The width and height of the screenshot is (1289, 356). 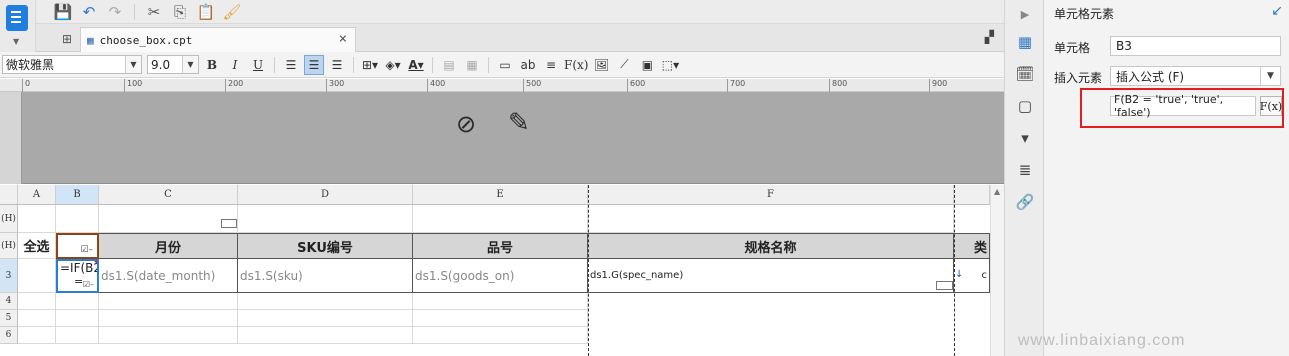 I want to click on cell-f3: ds1.G(spec_name), so click(x=771, y=276).